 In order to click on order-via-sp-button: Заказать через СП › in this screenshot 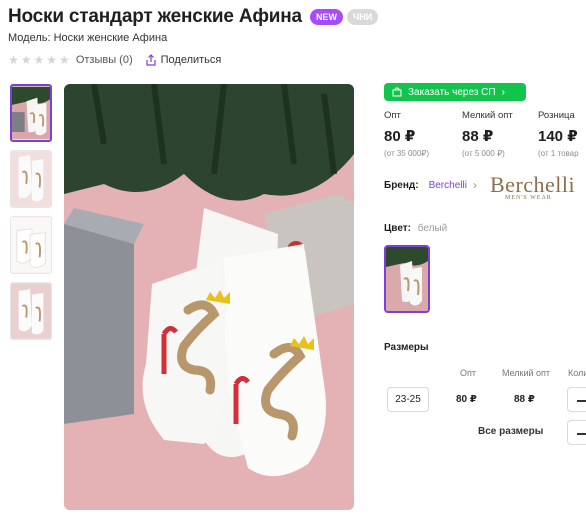, I will do `click(455, 92)`.